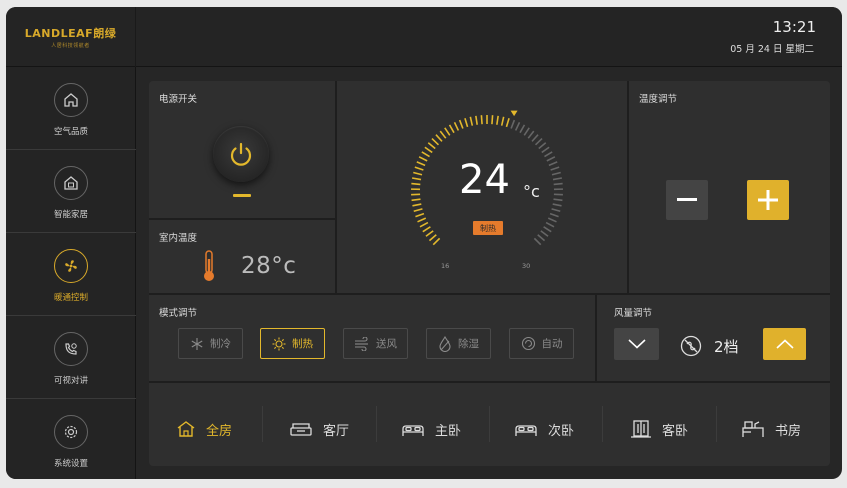 Image resolution: width=847 pixels, height=488 pixels. I want to click on room-tab-study: 书房, so click(771, 429).